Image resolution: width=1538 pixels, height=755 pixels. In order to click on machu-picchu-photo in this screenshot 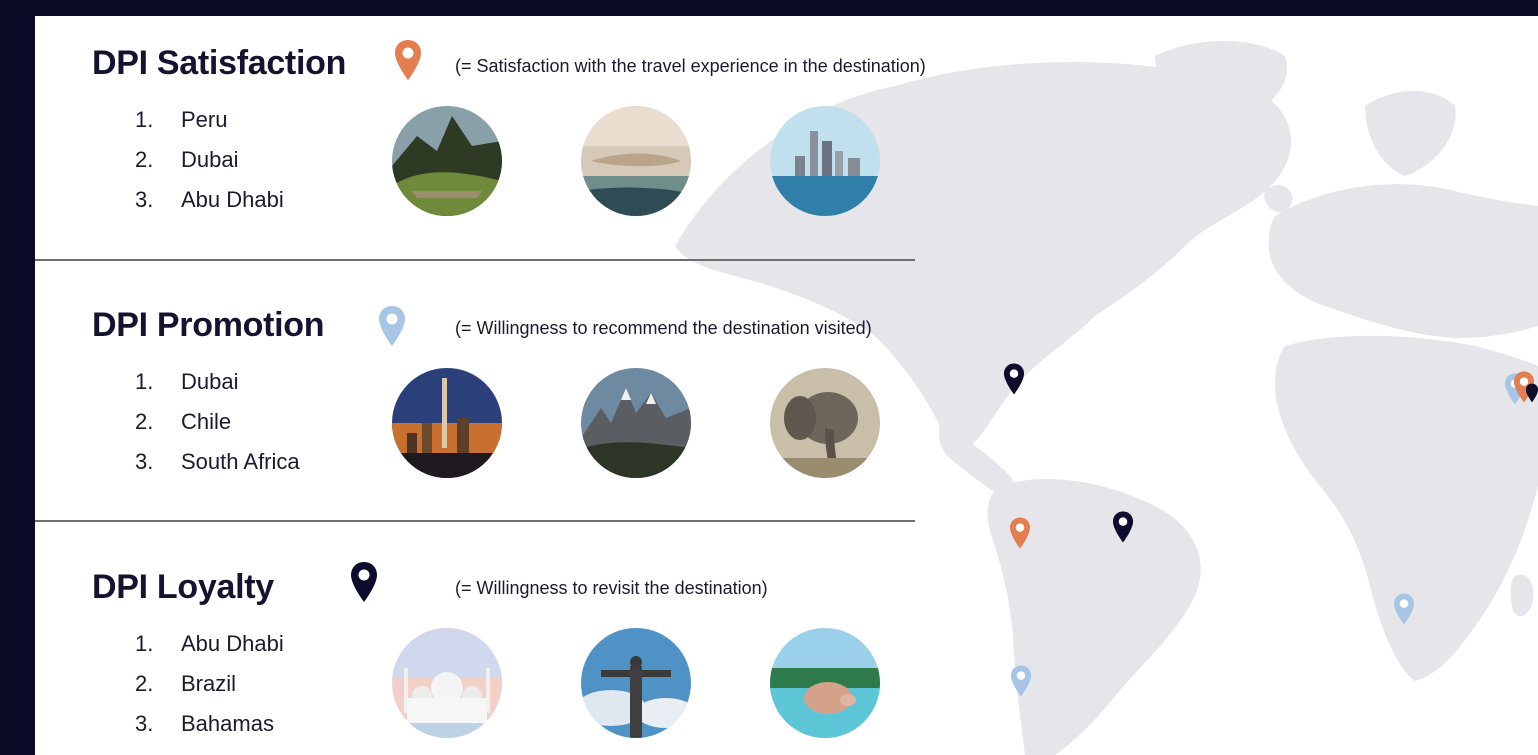, I will do `click(447, 161)`.